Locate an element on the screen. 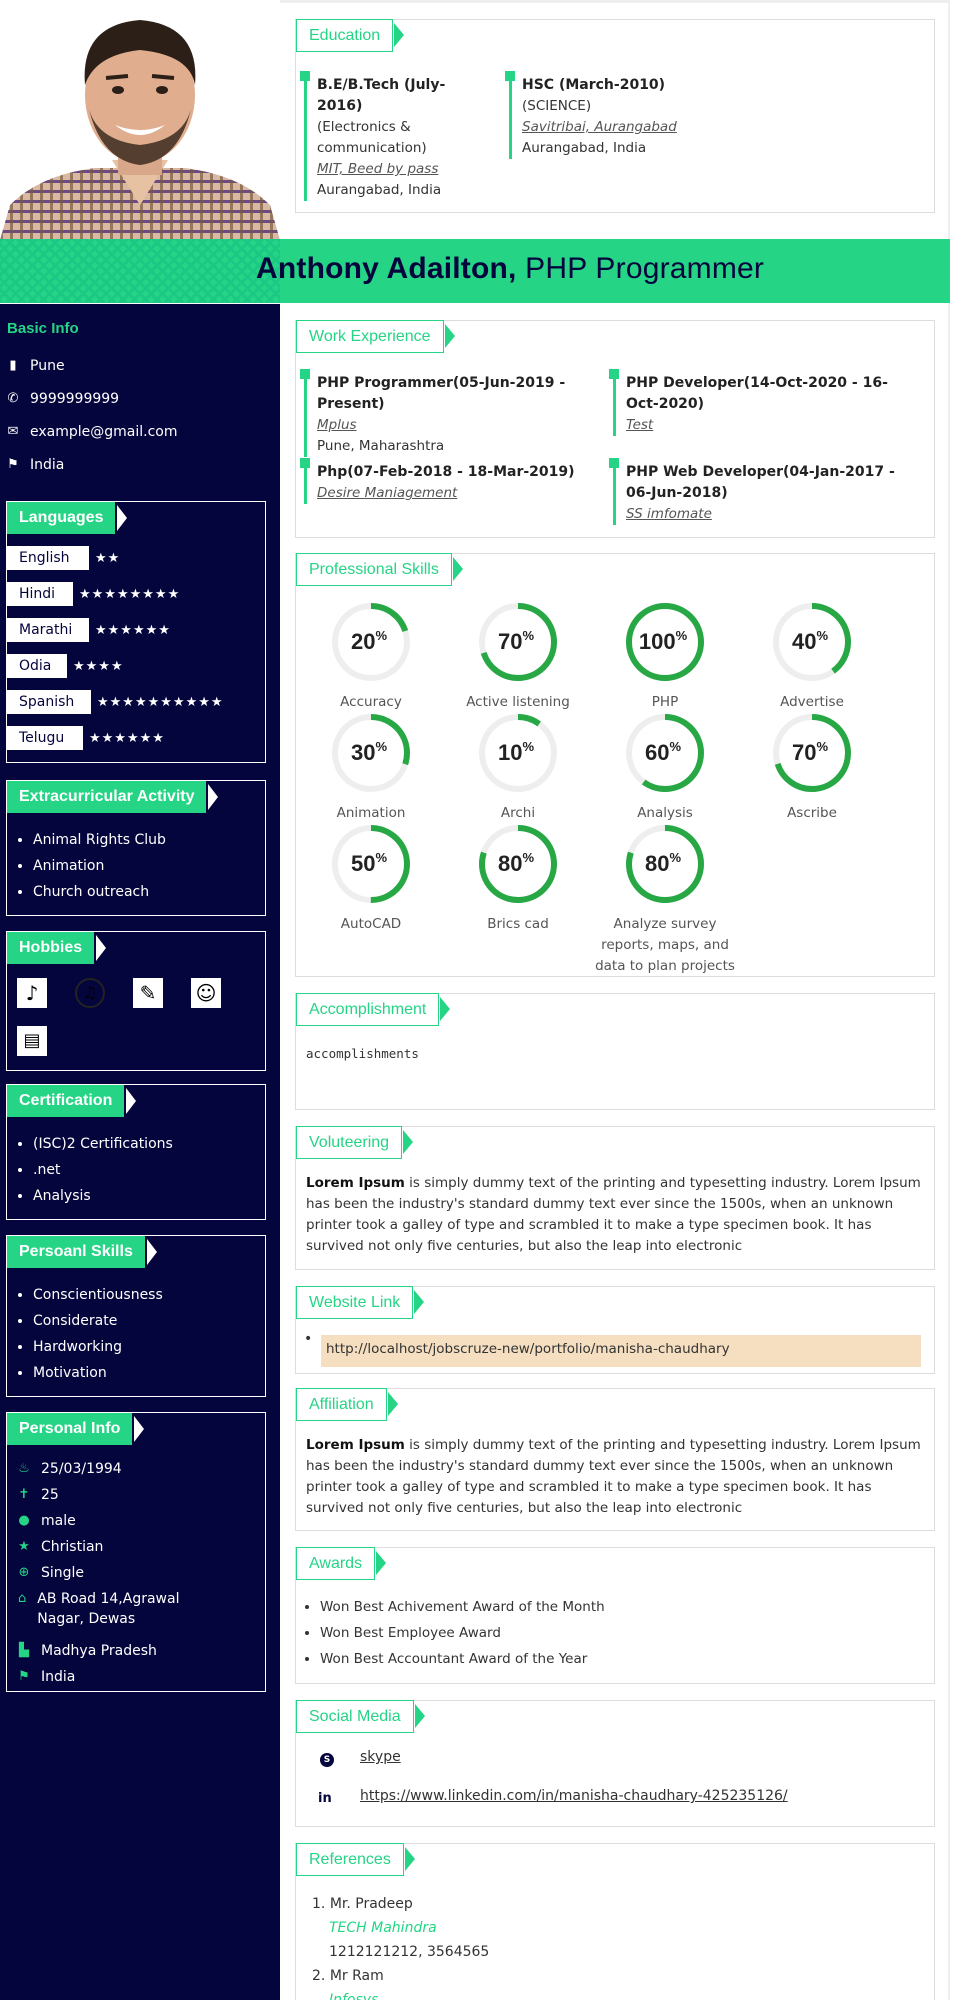 This screenshot has height=2000, width=962. cake-icon: ♨ is located at coordinates (24, 1468).